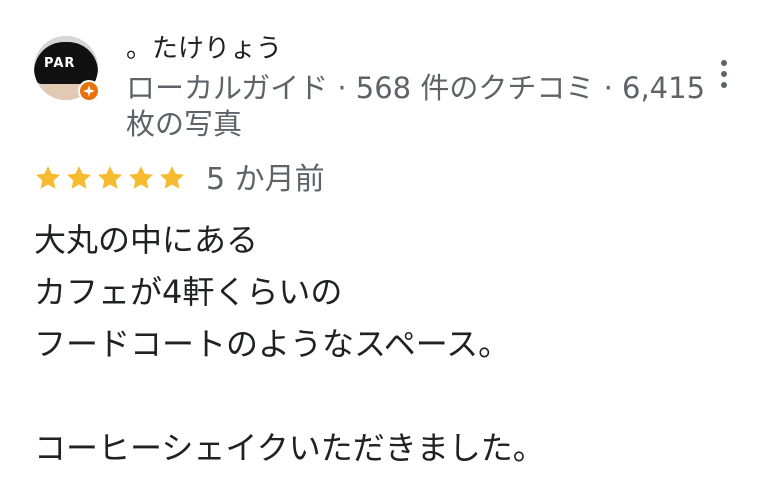  Describe the element at coordinates (89, 91) in the screenshot. I see `local-guide-badge-icon` at that location.